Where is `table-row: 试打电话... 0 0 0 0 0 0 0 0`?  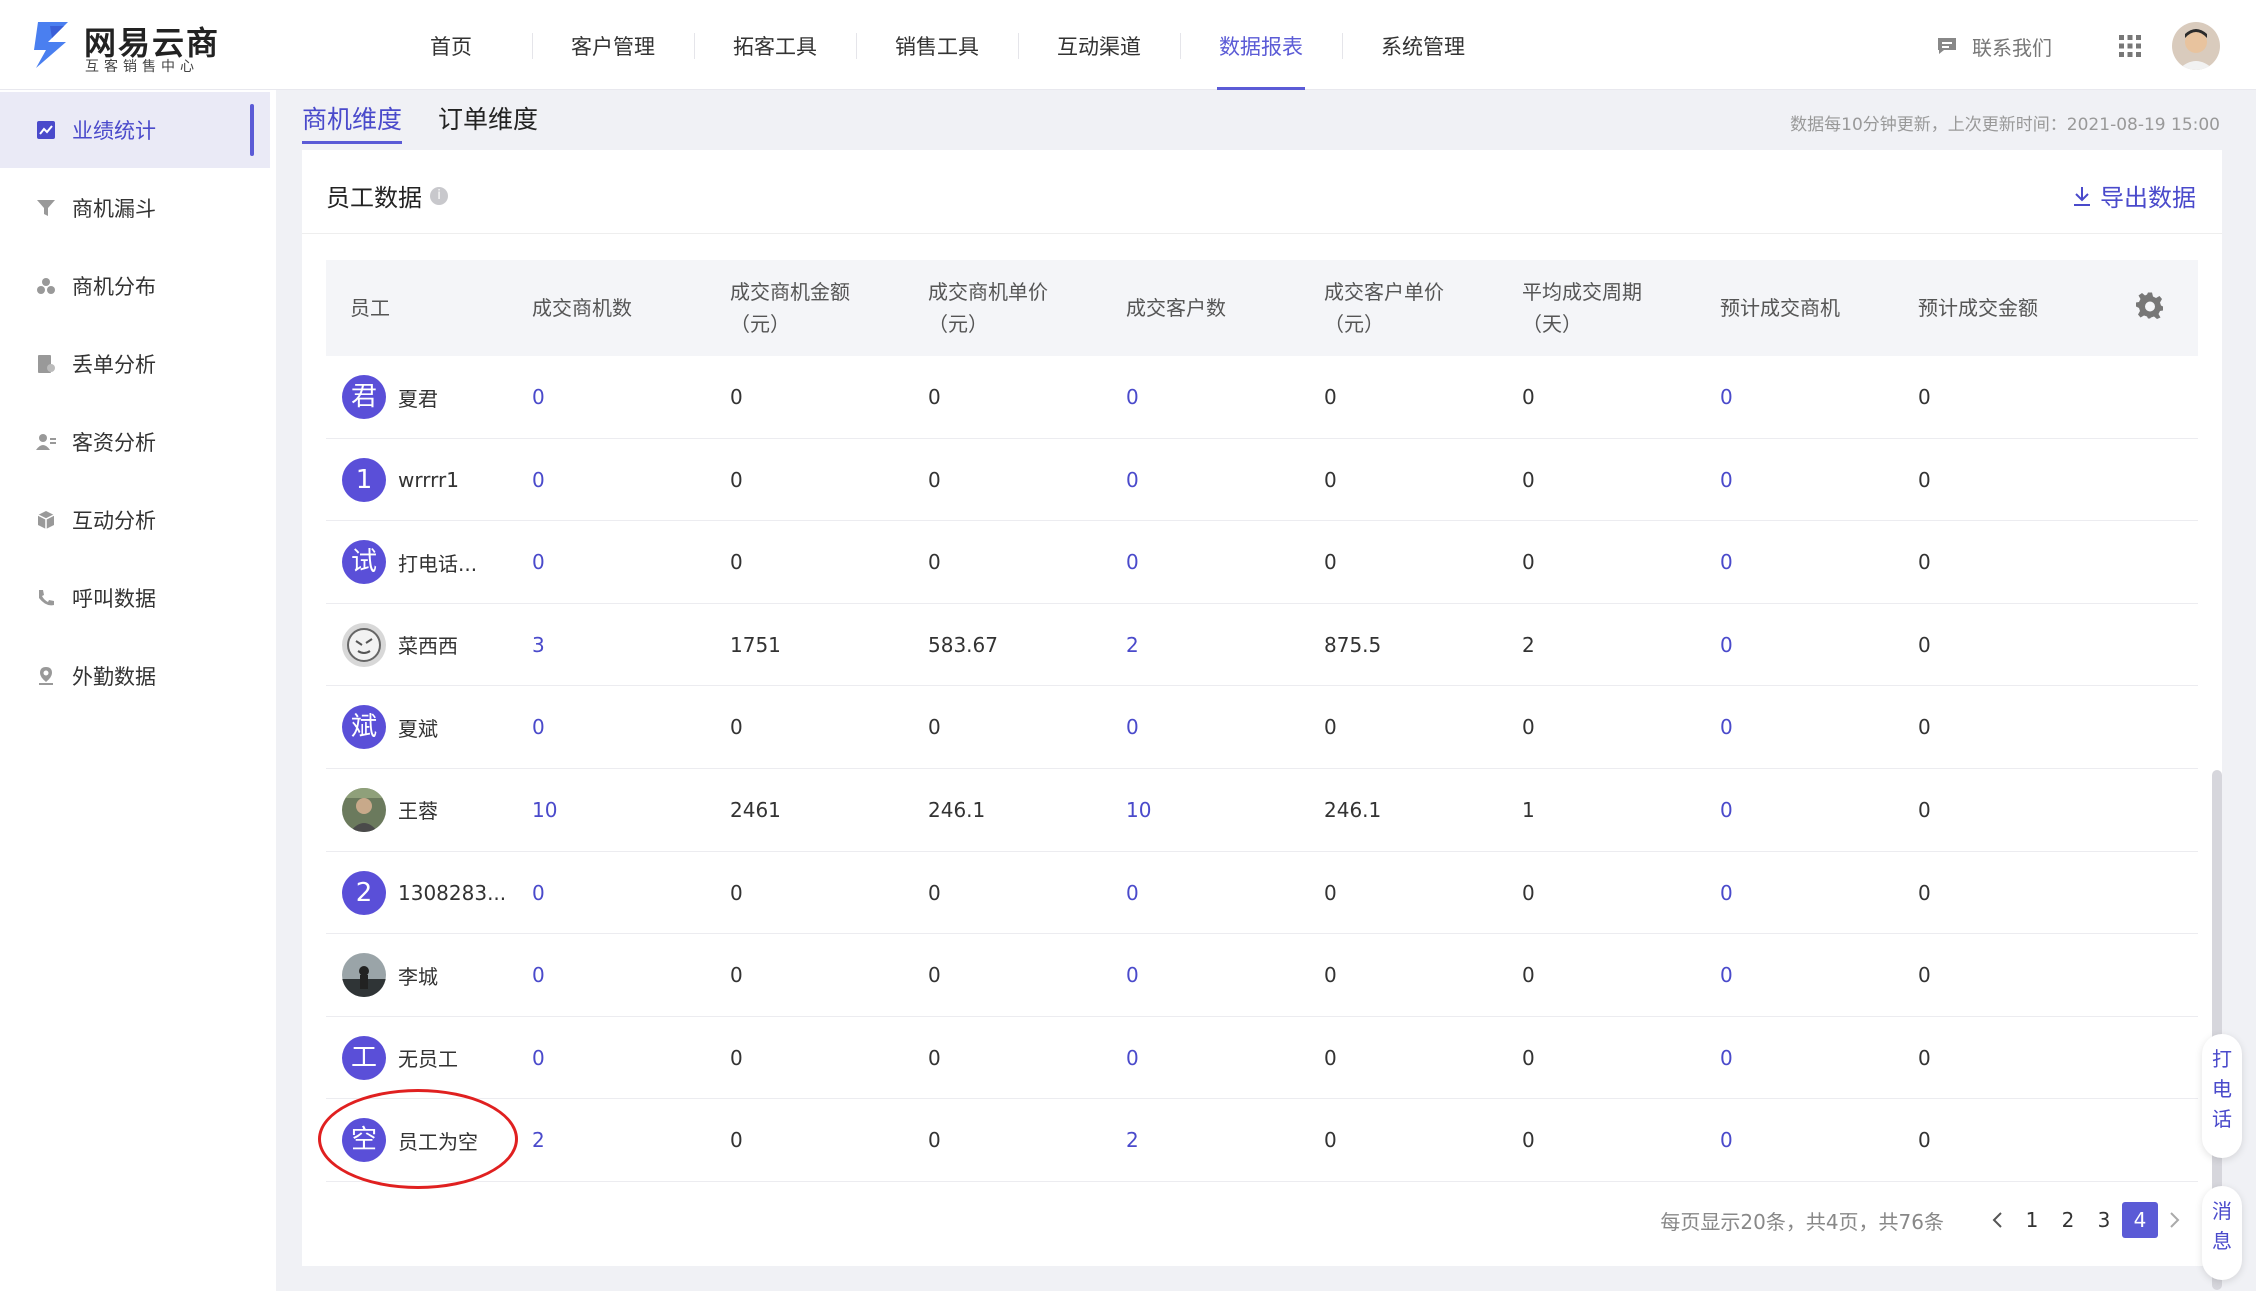
table-row: 试打电话... 0 0 0 0 0 0 0 0 is located at coordinates (1262, 562).